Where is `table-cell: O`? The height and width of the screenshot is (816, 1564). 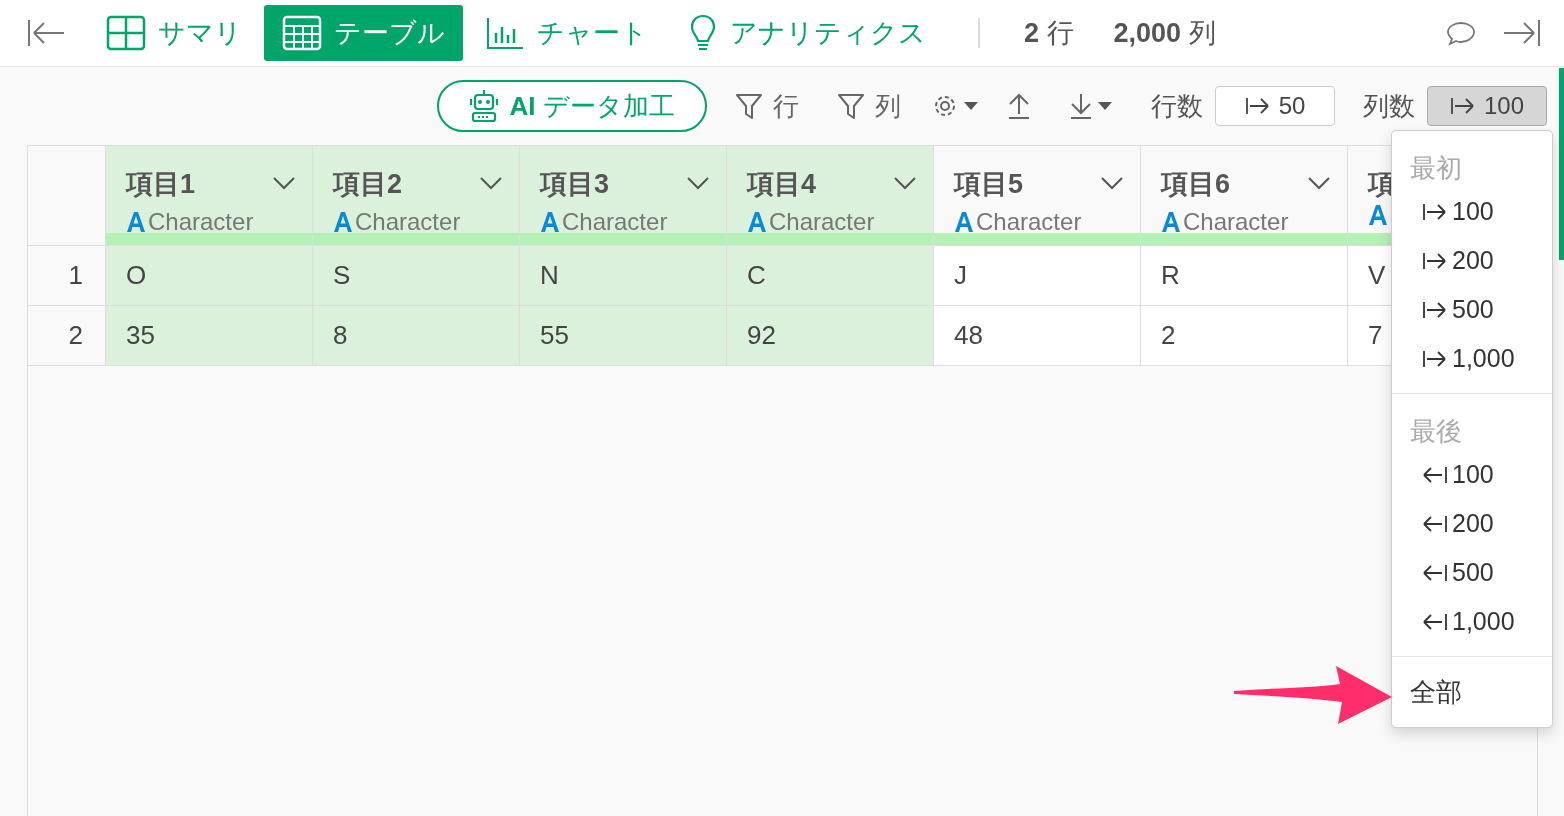 table-cell: O is located at coordinates (209, 276).